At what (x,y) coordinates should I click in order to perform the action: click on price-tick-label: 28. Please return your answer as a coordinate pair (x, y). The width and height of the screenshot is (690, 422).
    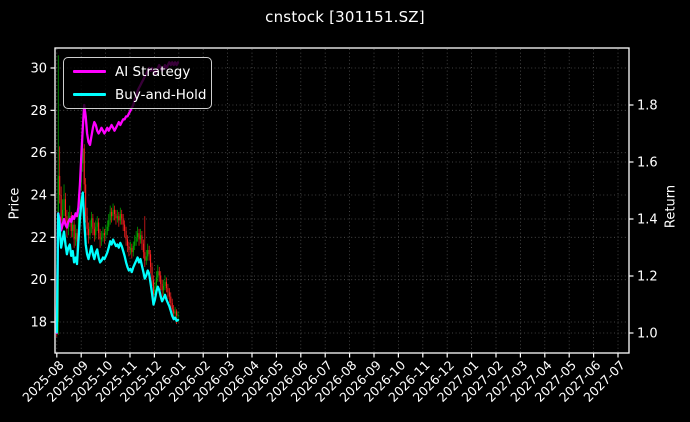
    Looking at the image, I should click on (38, 111).